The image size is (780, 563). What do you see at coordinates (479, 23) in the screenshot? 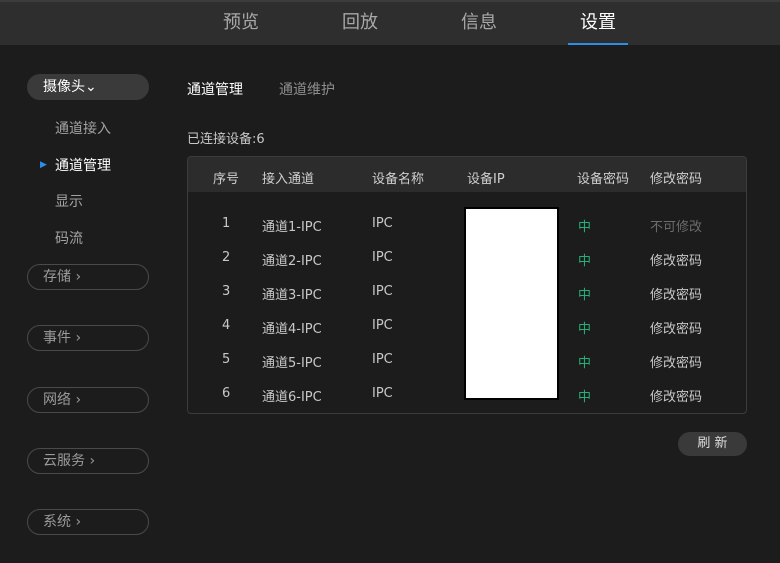
I see `tab-info: 信息` at bounding box center [479, 23].